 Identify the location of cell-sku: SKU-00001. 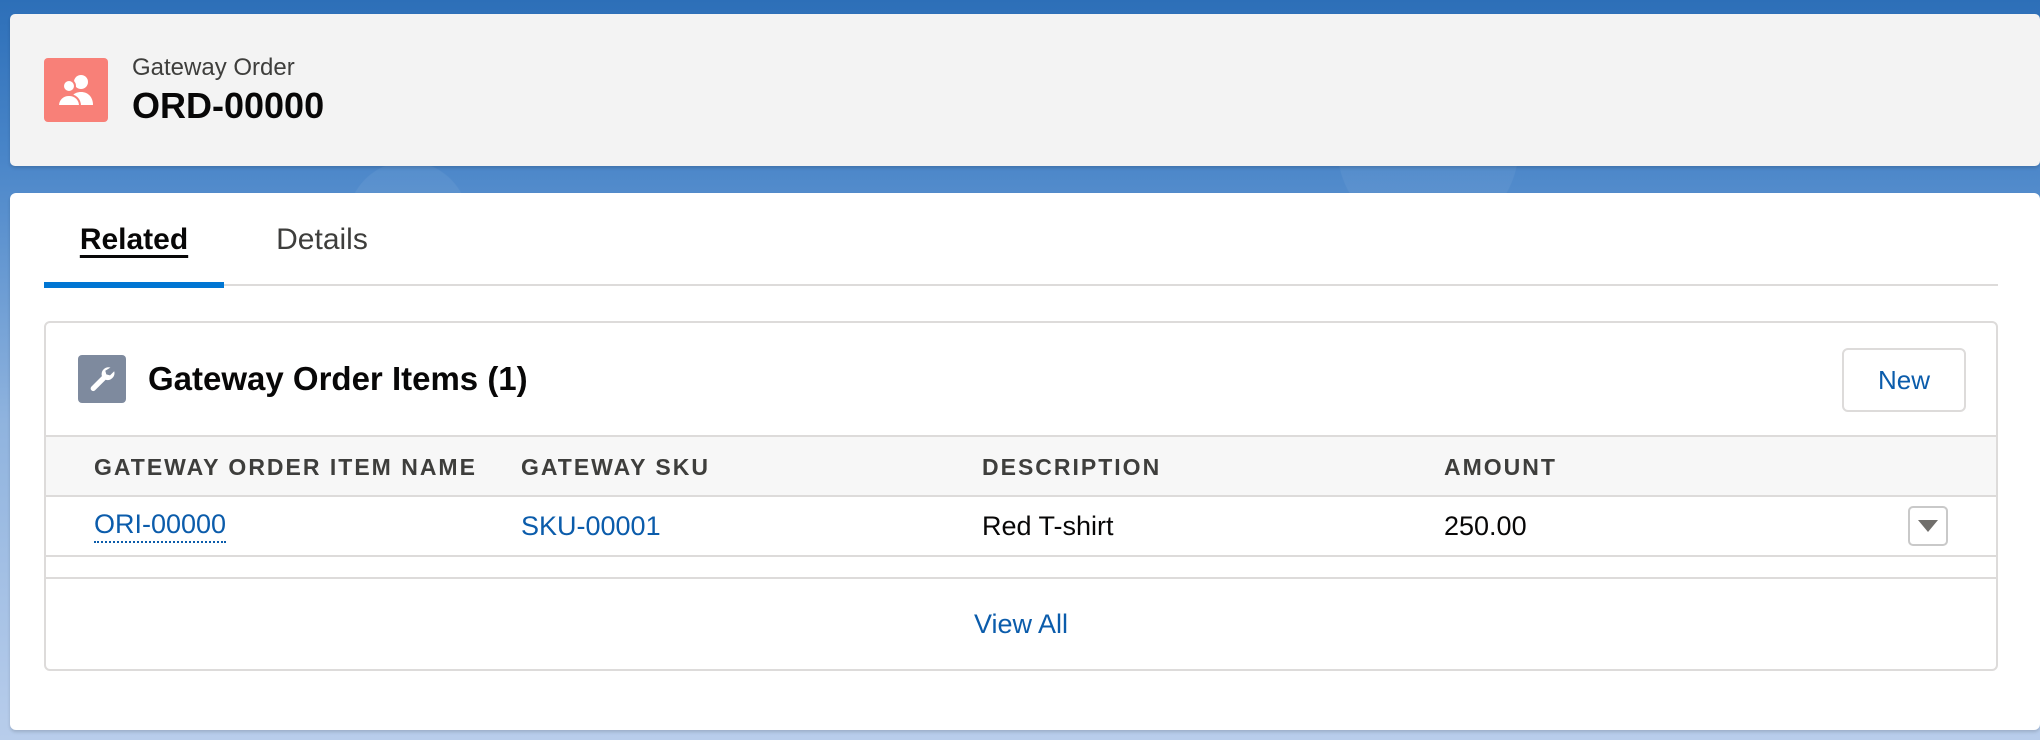
(591, 526).